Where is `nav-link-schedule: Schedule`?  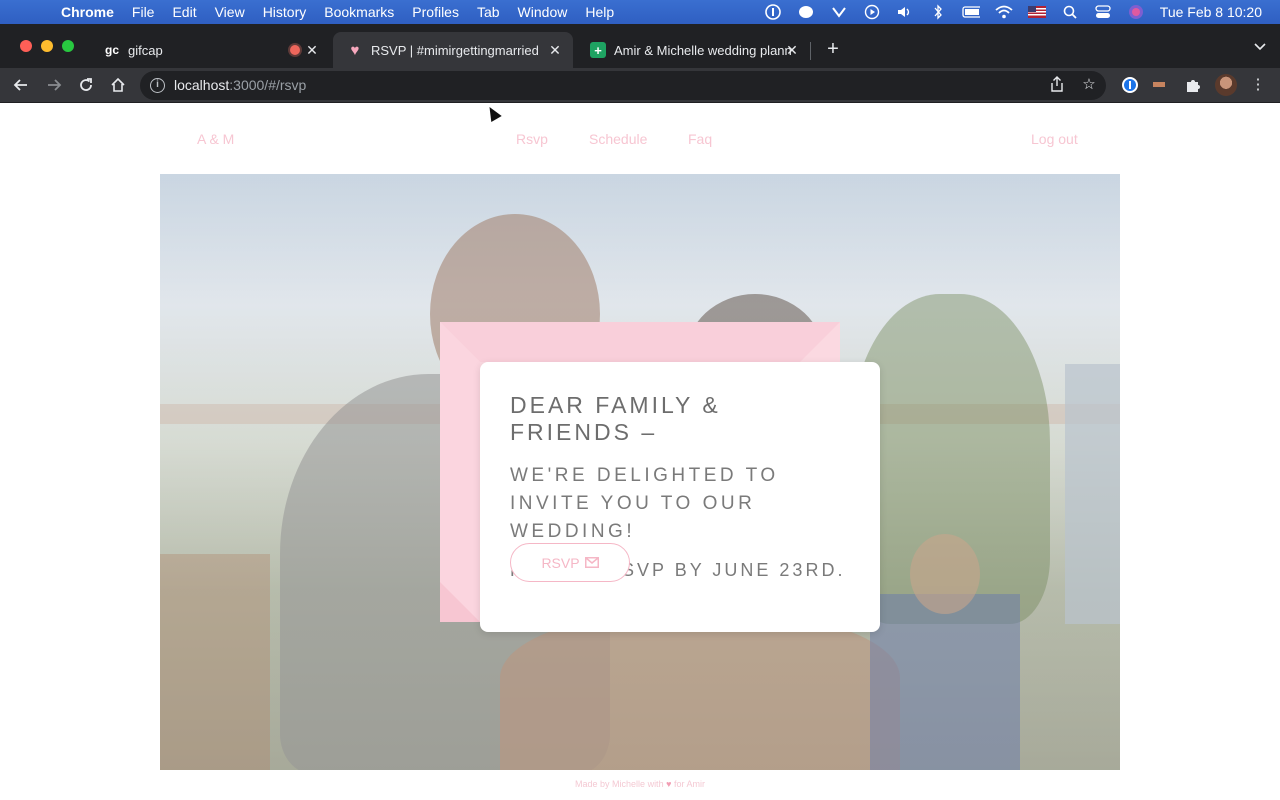
nav-link-schedule: Schedule is located at coordinates (618, 139).